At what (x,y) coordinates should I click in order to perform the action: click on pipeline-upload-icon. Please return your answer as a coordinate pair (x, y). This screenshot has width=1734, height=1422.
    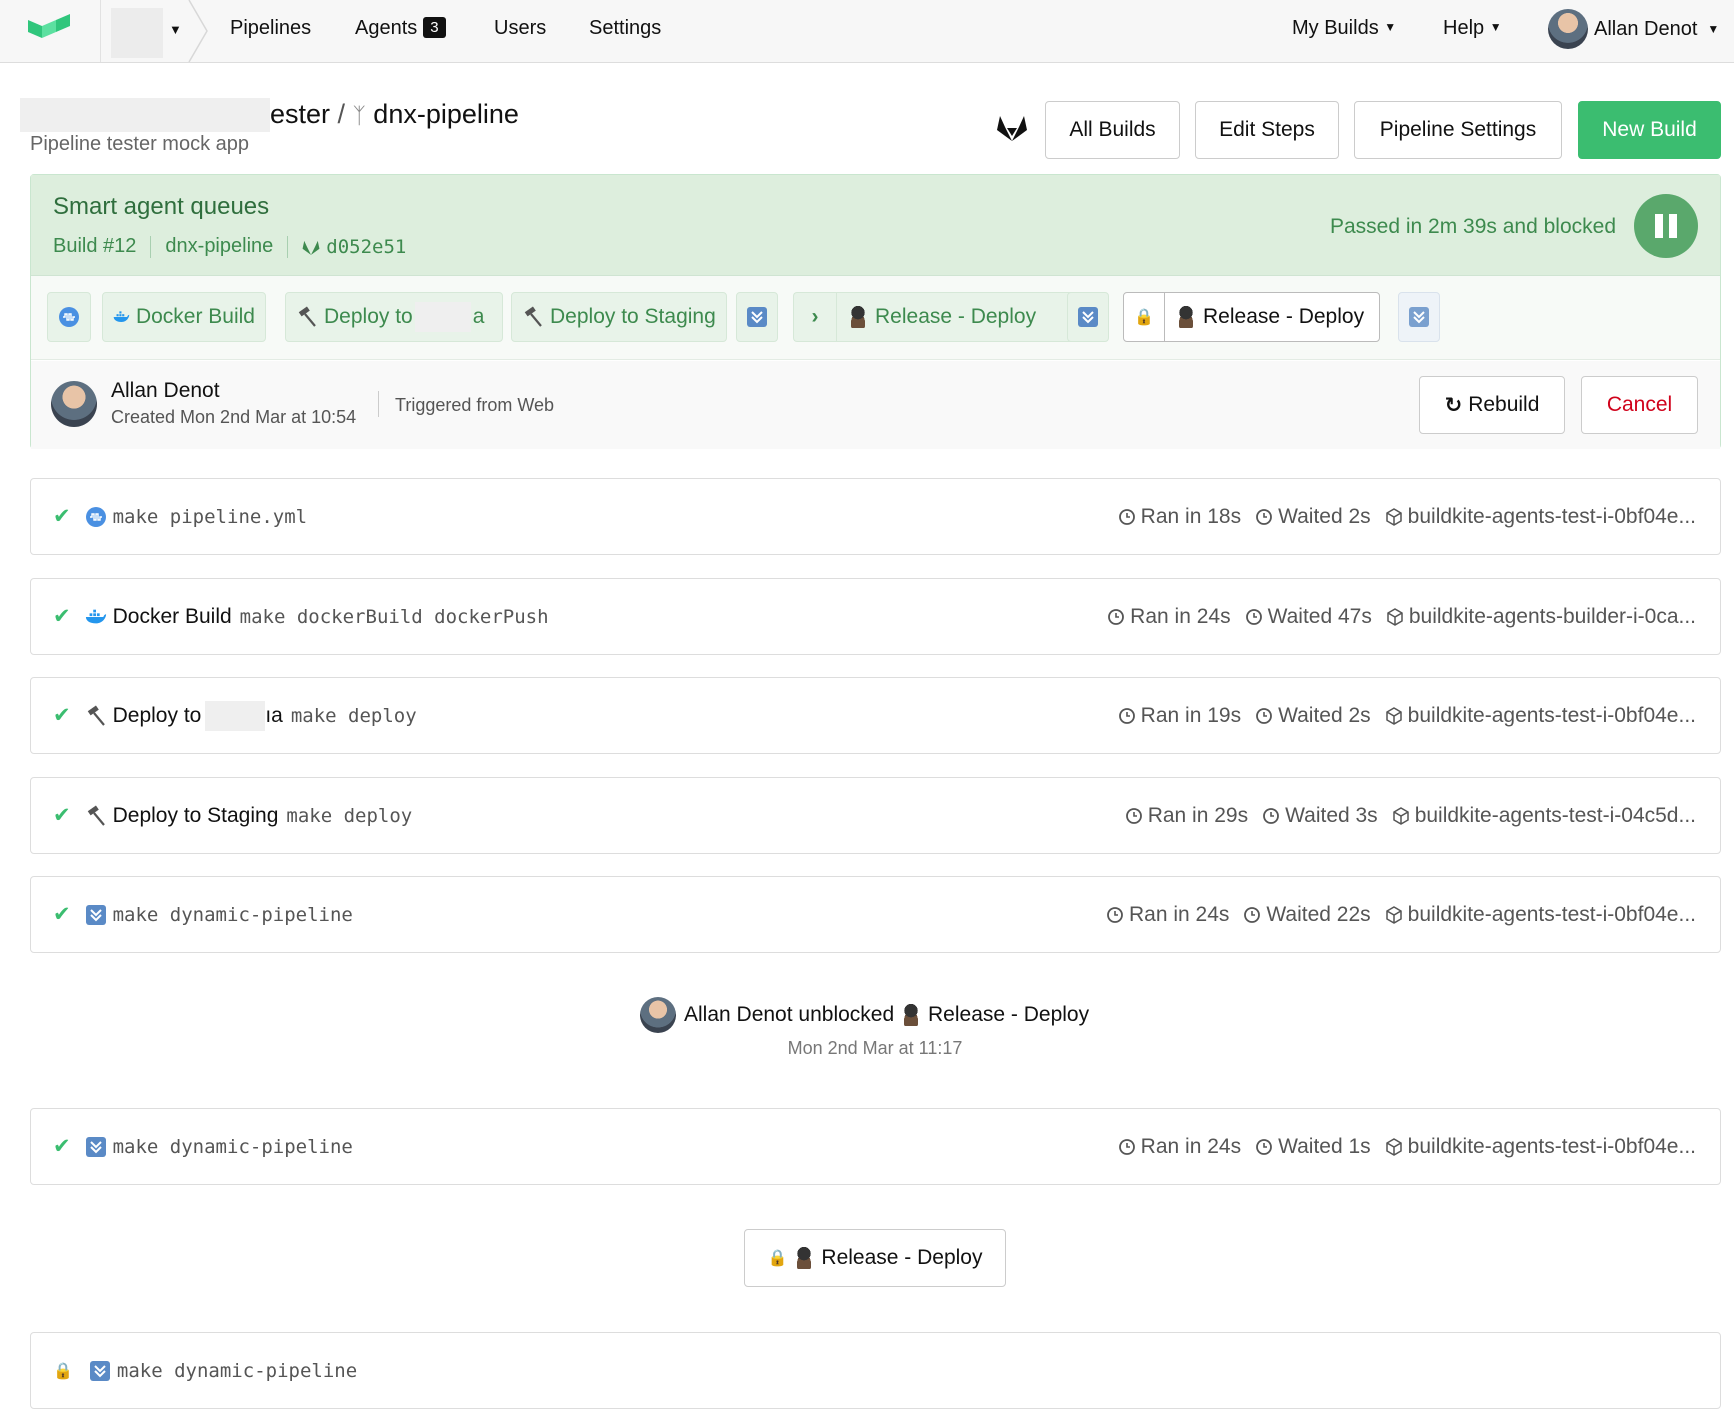
    Looking at the image, I should click on (69, 317).